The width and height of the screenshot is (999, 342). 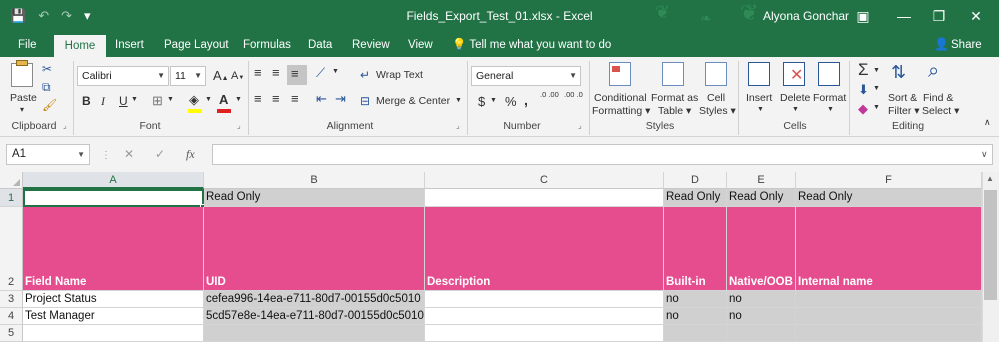 I want to click on delete-dropdown-icon: ▼, so click(x=795, y=109).